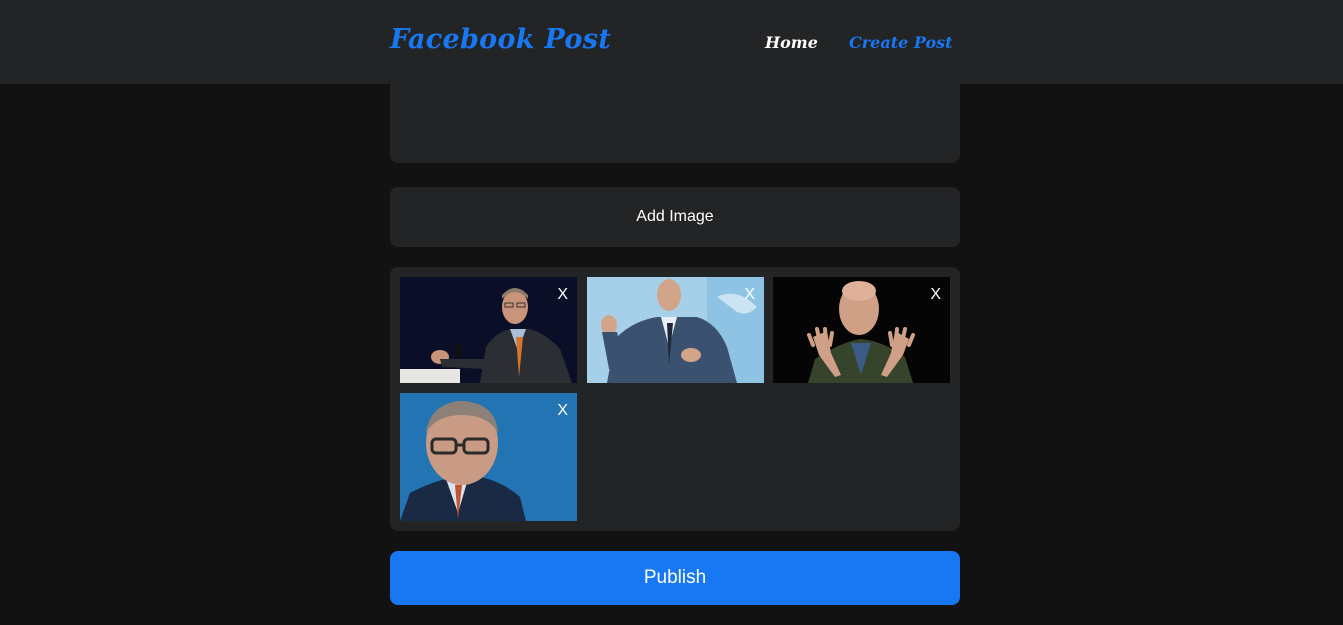 The height and width of the screenshot is (625, 1343). I want to click on photo-man-at-podium, so click(488, 330).